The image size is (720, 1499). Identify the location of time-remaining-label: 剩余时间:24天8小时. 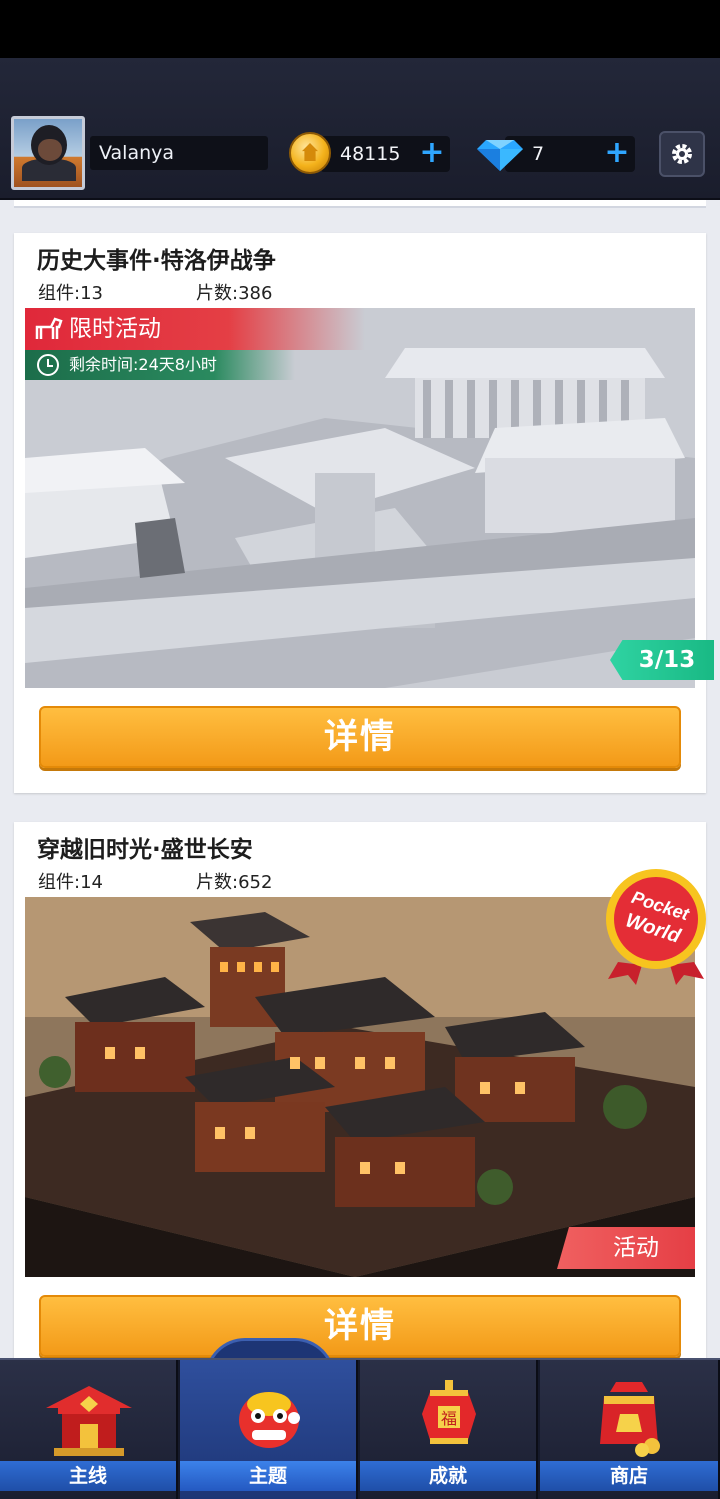
(143, 364).